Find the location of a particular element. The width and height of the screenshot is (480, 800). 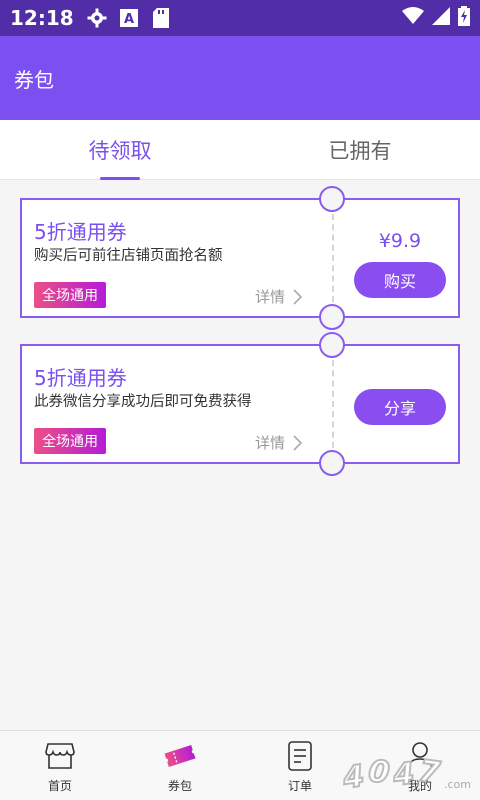

svg-text: A is located at coordinates (129, 19).